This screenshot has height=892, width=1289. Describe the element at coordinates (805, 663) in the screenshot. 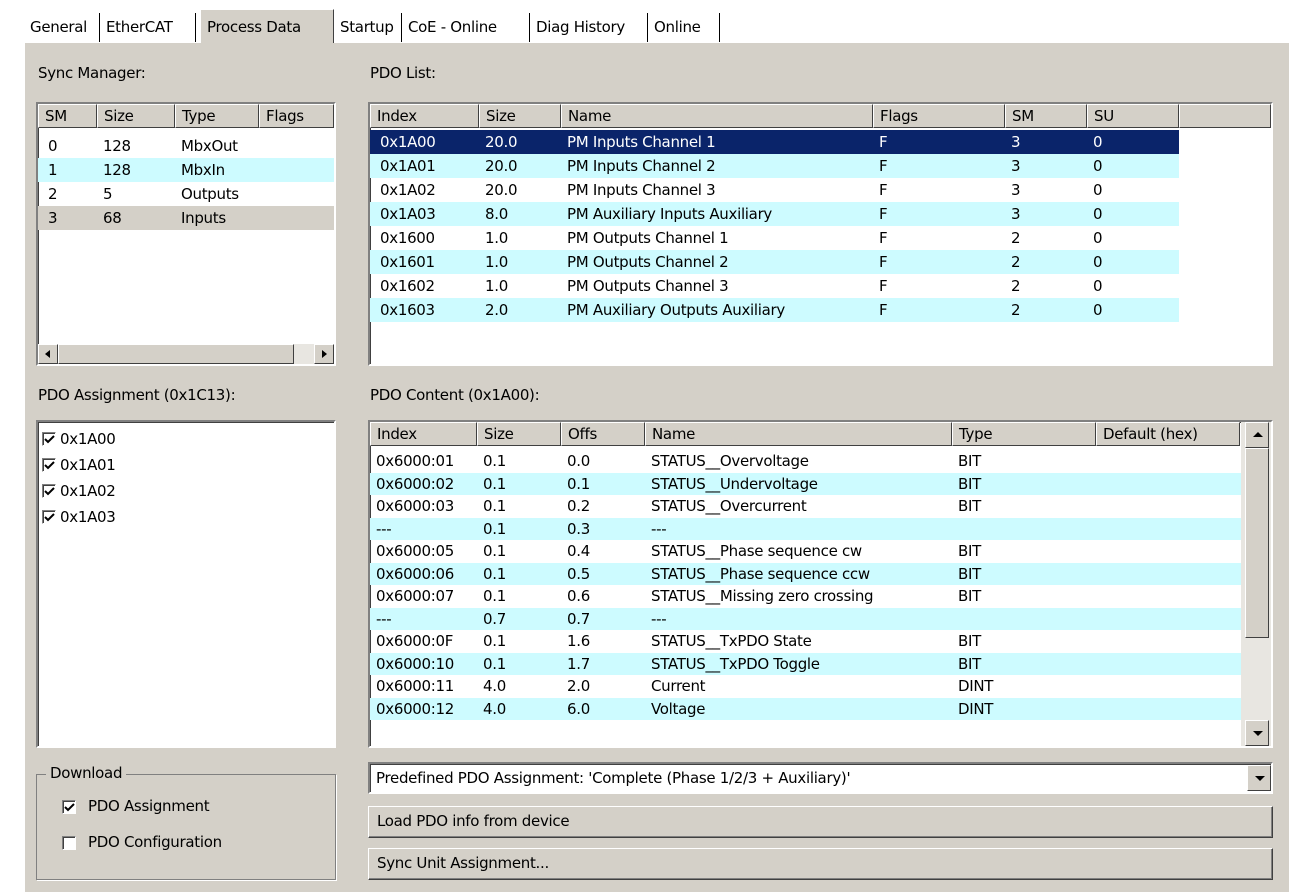

I see `table-row: 0x6000:10 0.1 1.7 STATUS__TxPDO Toggle BIT` at that location.